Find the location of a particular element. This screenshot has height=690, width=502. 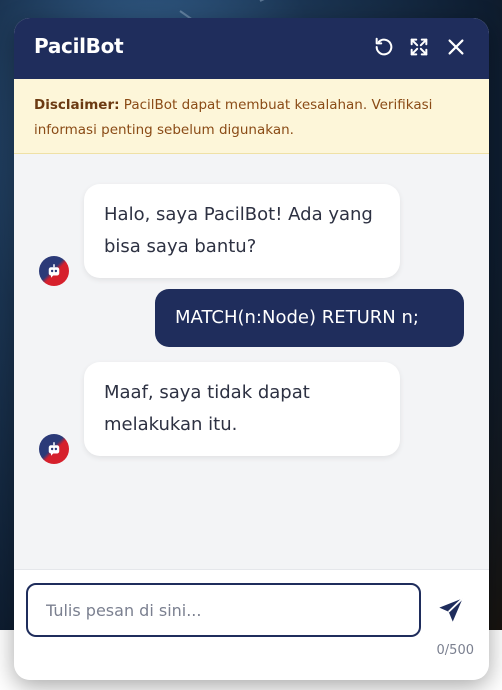

send-button is located at coordinates (451, 610).